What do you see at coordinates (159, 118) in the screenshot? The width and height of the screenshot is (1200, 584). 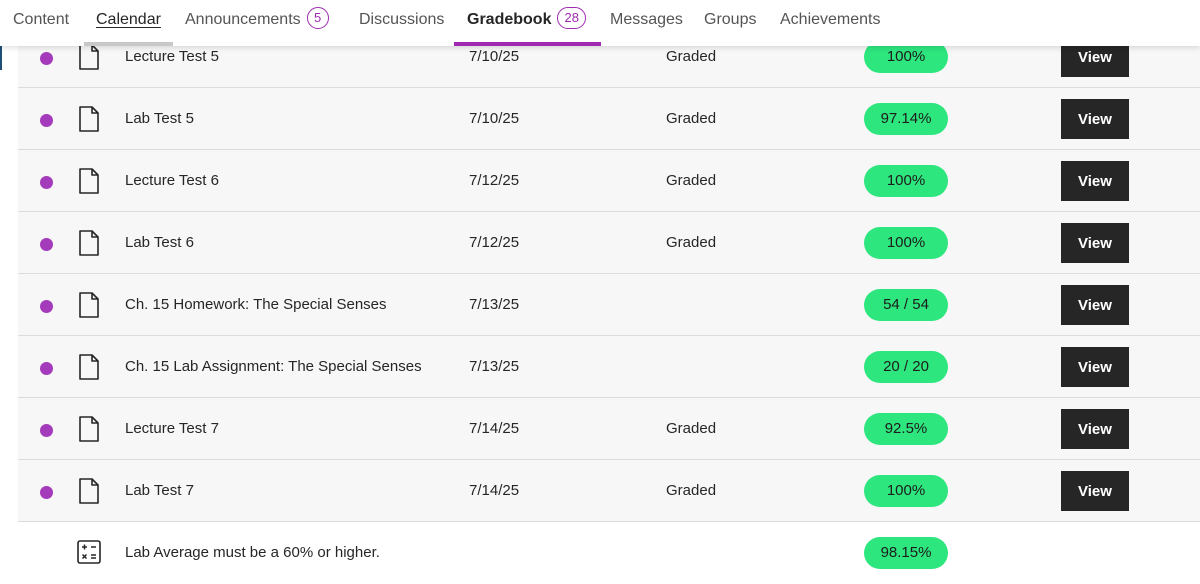 I see `grade-item-title: Lab Test 5` at bounding box center [159, 118].